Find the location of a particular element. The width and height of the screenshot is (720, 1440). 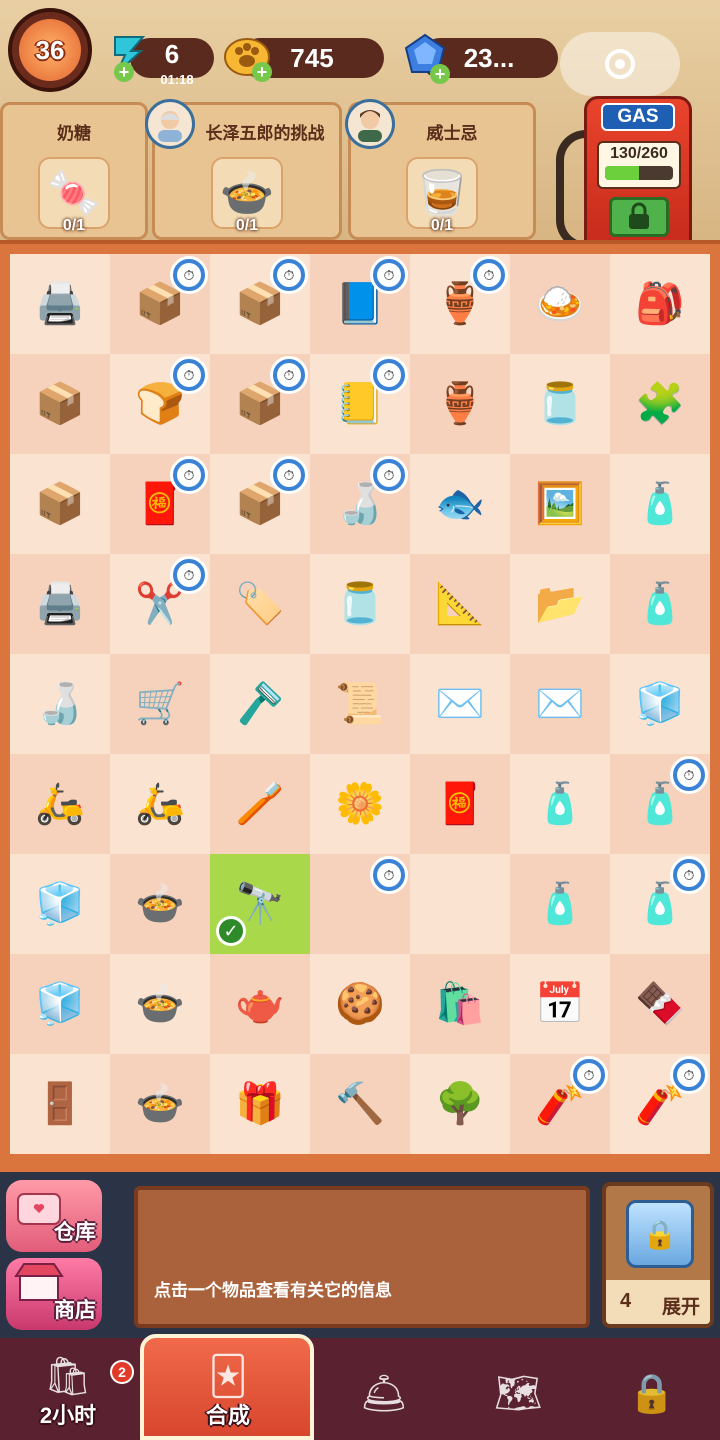

merge-item: 🐟 is located at coordinates (460, 504).